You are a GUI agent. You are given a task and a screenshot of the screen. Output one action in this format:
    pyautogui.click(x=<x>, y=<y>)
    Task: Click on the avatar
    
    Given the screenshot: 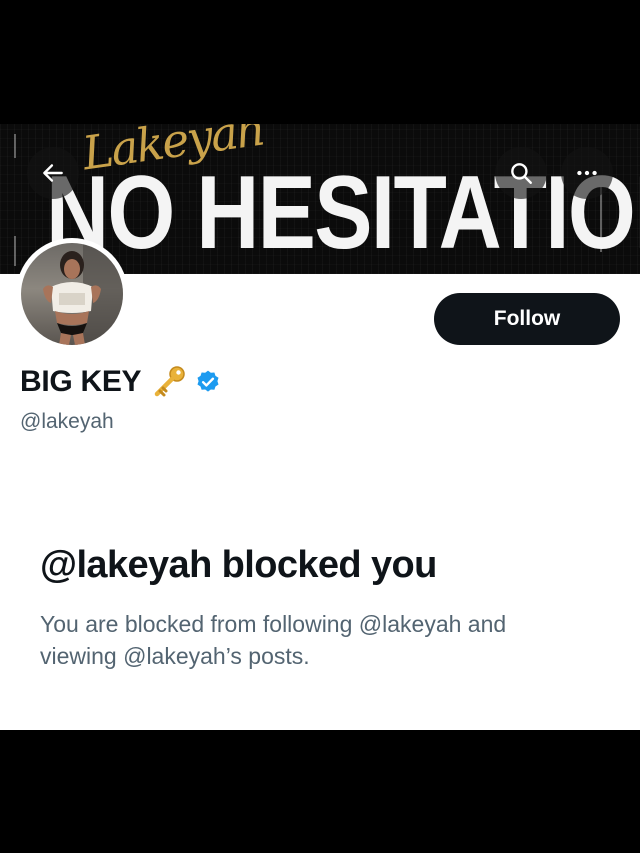 What is the action you would take?
    pyautogui.click(x=72, y=294)
    